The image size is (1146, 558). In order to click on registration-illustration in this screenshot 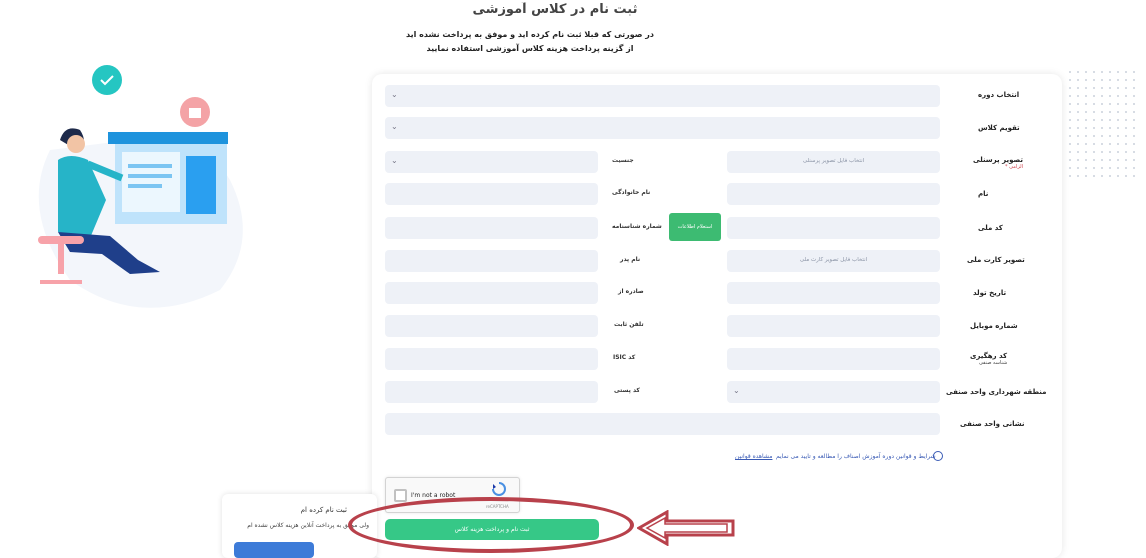, I will do `click(140, 186)`.